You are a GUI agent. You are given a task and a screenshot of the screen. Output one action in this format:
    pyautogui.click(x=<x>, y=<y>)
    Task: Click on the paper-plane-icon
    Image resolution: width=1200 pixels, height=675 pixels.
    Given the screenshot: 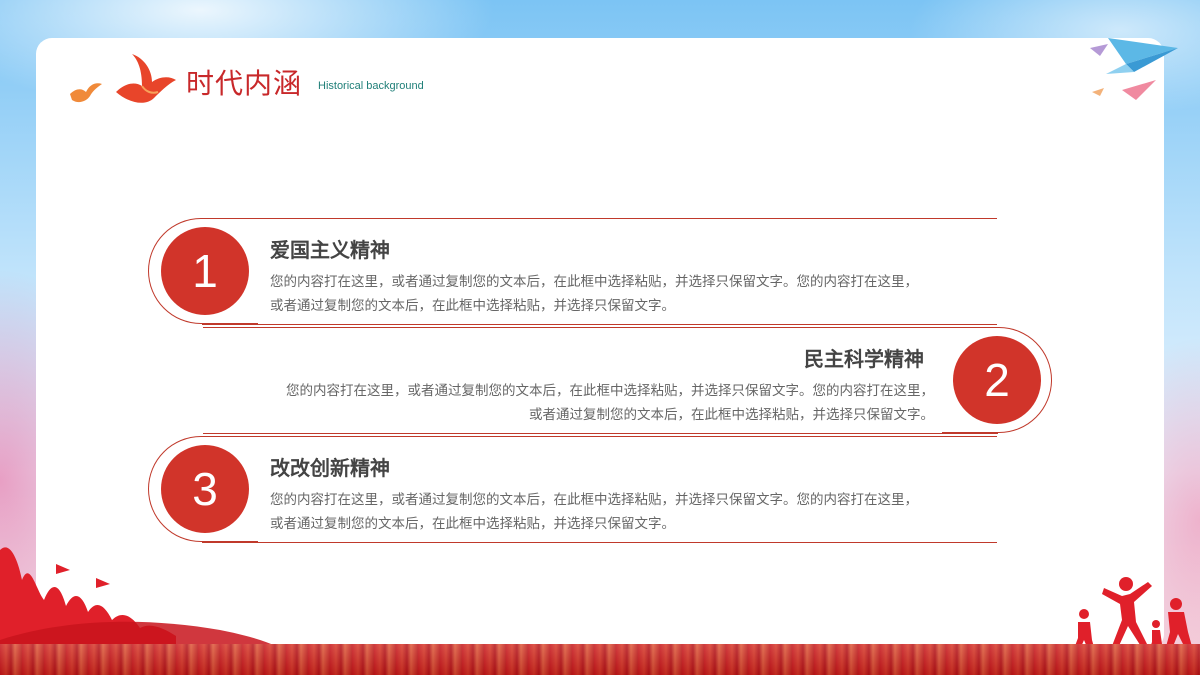 What is the action you would take?
    pyautogui.click(x=1134, y=69)
    